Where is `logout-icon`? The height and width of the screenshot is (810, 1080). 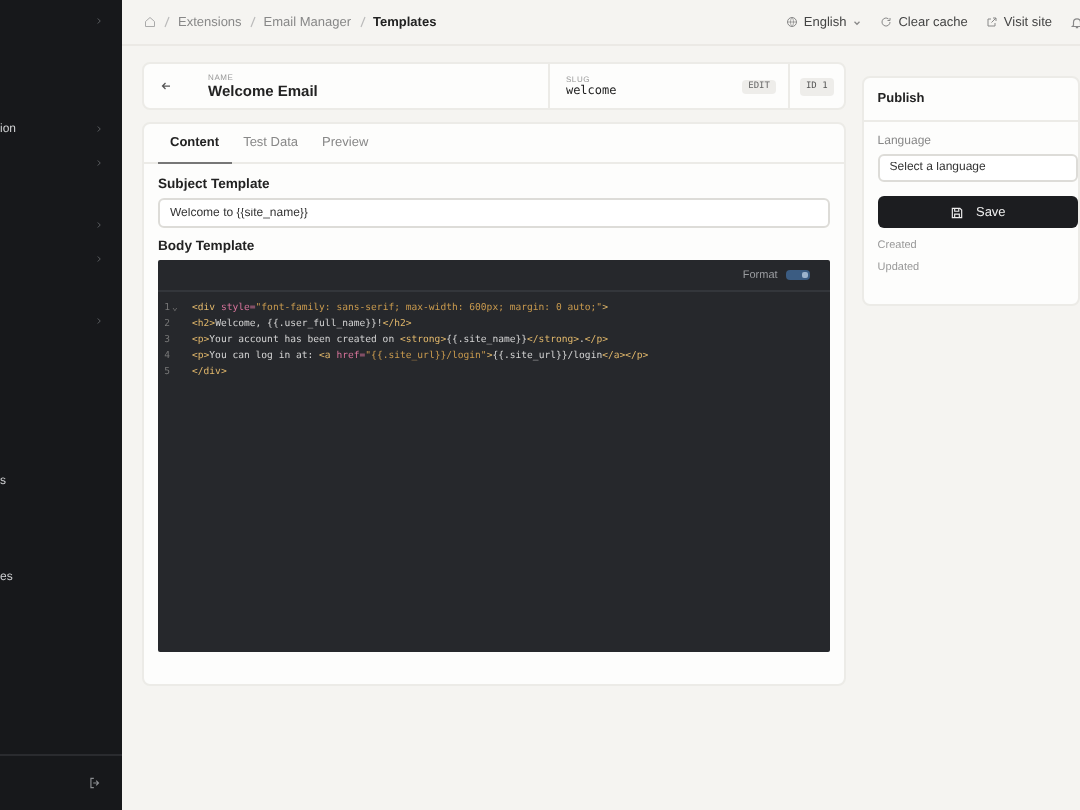 logout-icon is located at coordinates (95, 783).